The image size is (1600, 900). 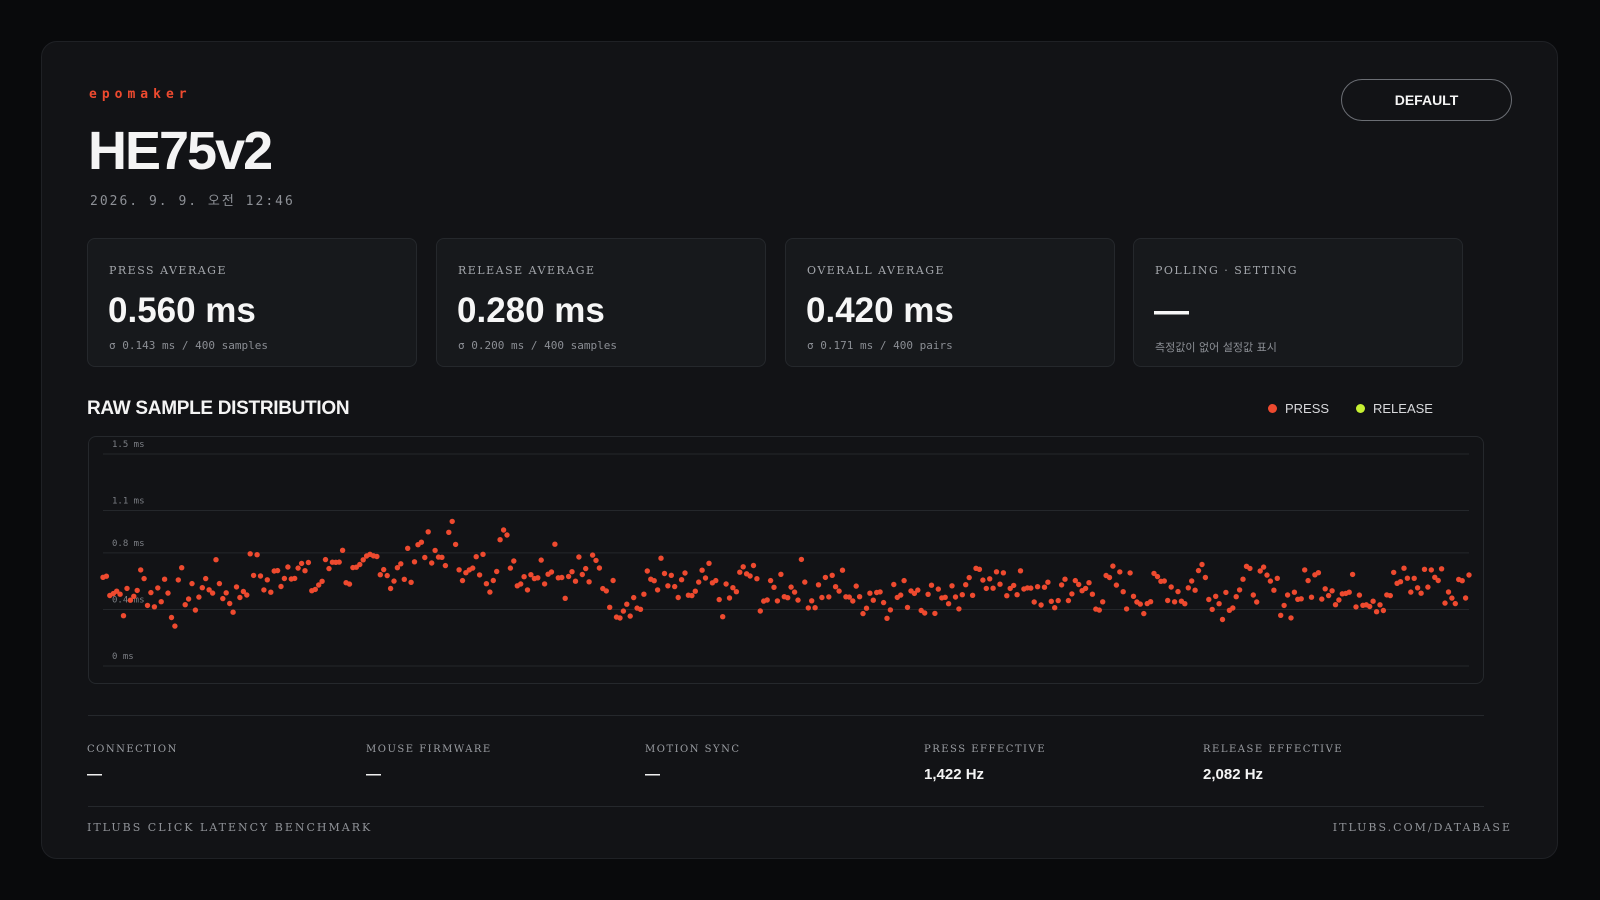 I want to click on y-tick-label: 1.5 ms, so click(x=128, y=445).